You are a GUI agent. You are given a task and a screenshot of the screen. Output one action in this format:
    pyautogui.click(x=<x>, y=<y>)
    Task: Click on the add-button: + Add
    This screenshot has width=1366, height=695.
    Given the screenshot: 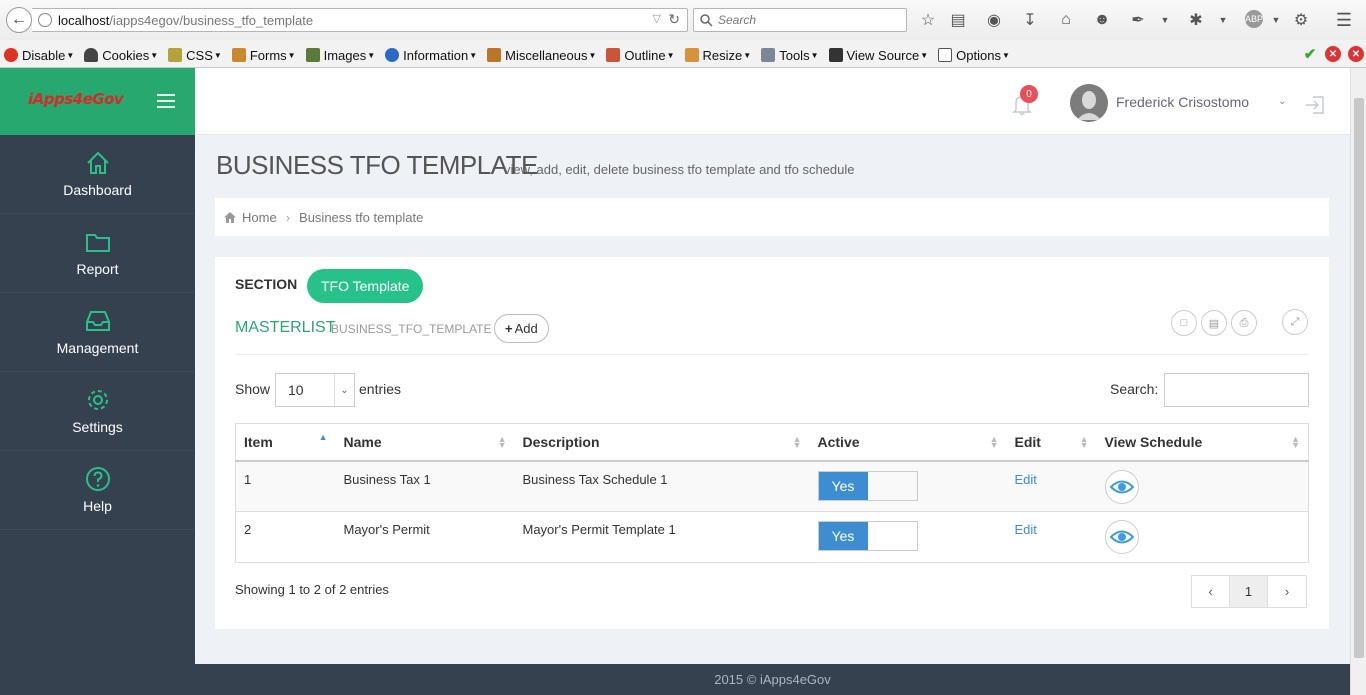 What is the action you would take?
    pyautogui.click(x=521, y=328)
    